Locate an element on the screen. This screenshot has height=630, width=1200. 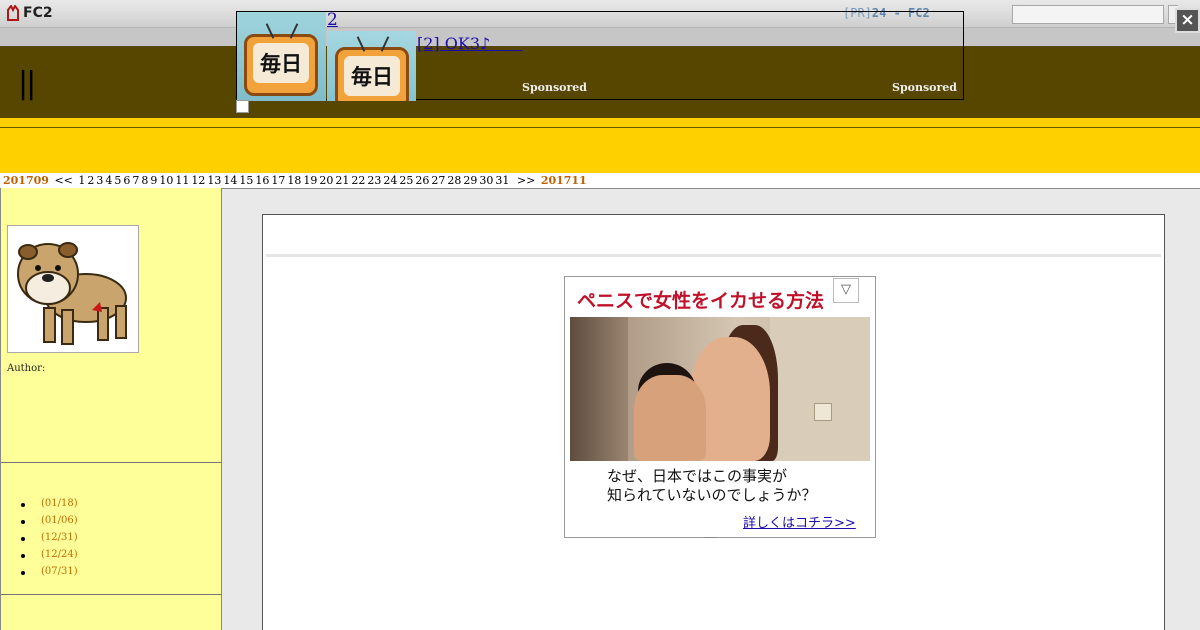
fc2-logo: FC2 is located at coordinates (29, 13).